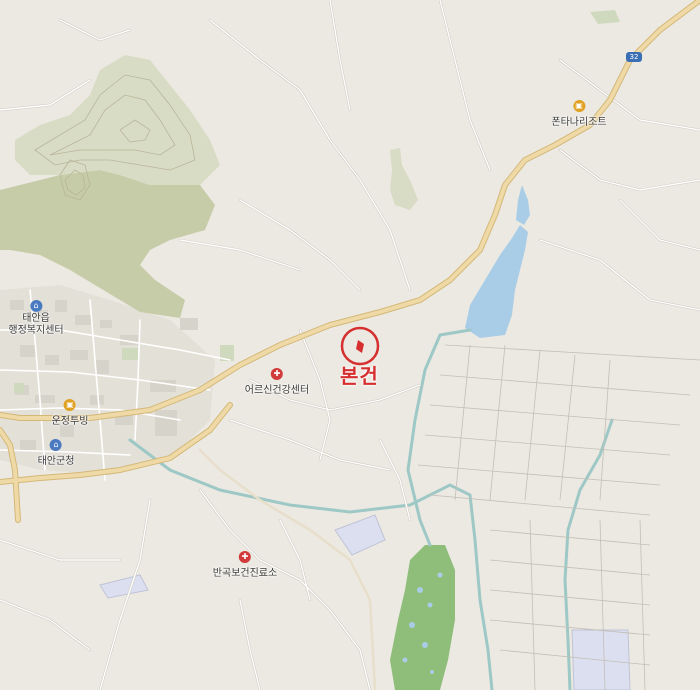 This screenshot has width=700, height=690. What do you see at coordinates (277, 382) in the screenshot?
I see `poi-elder-health-center: ✚ 어르신건강센터` at bounding box center [277, 382].